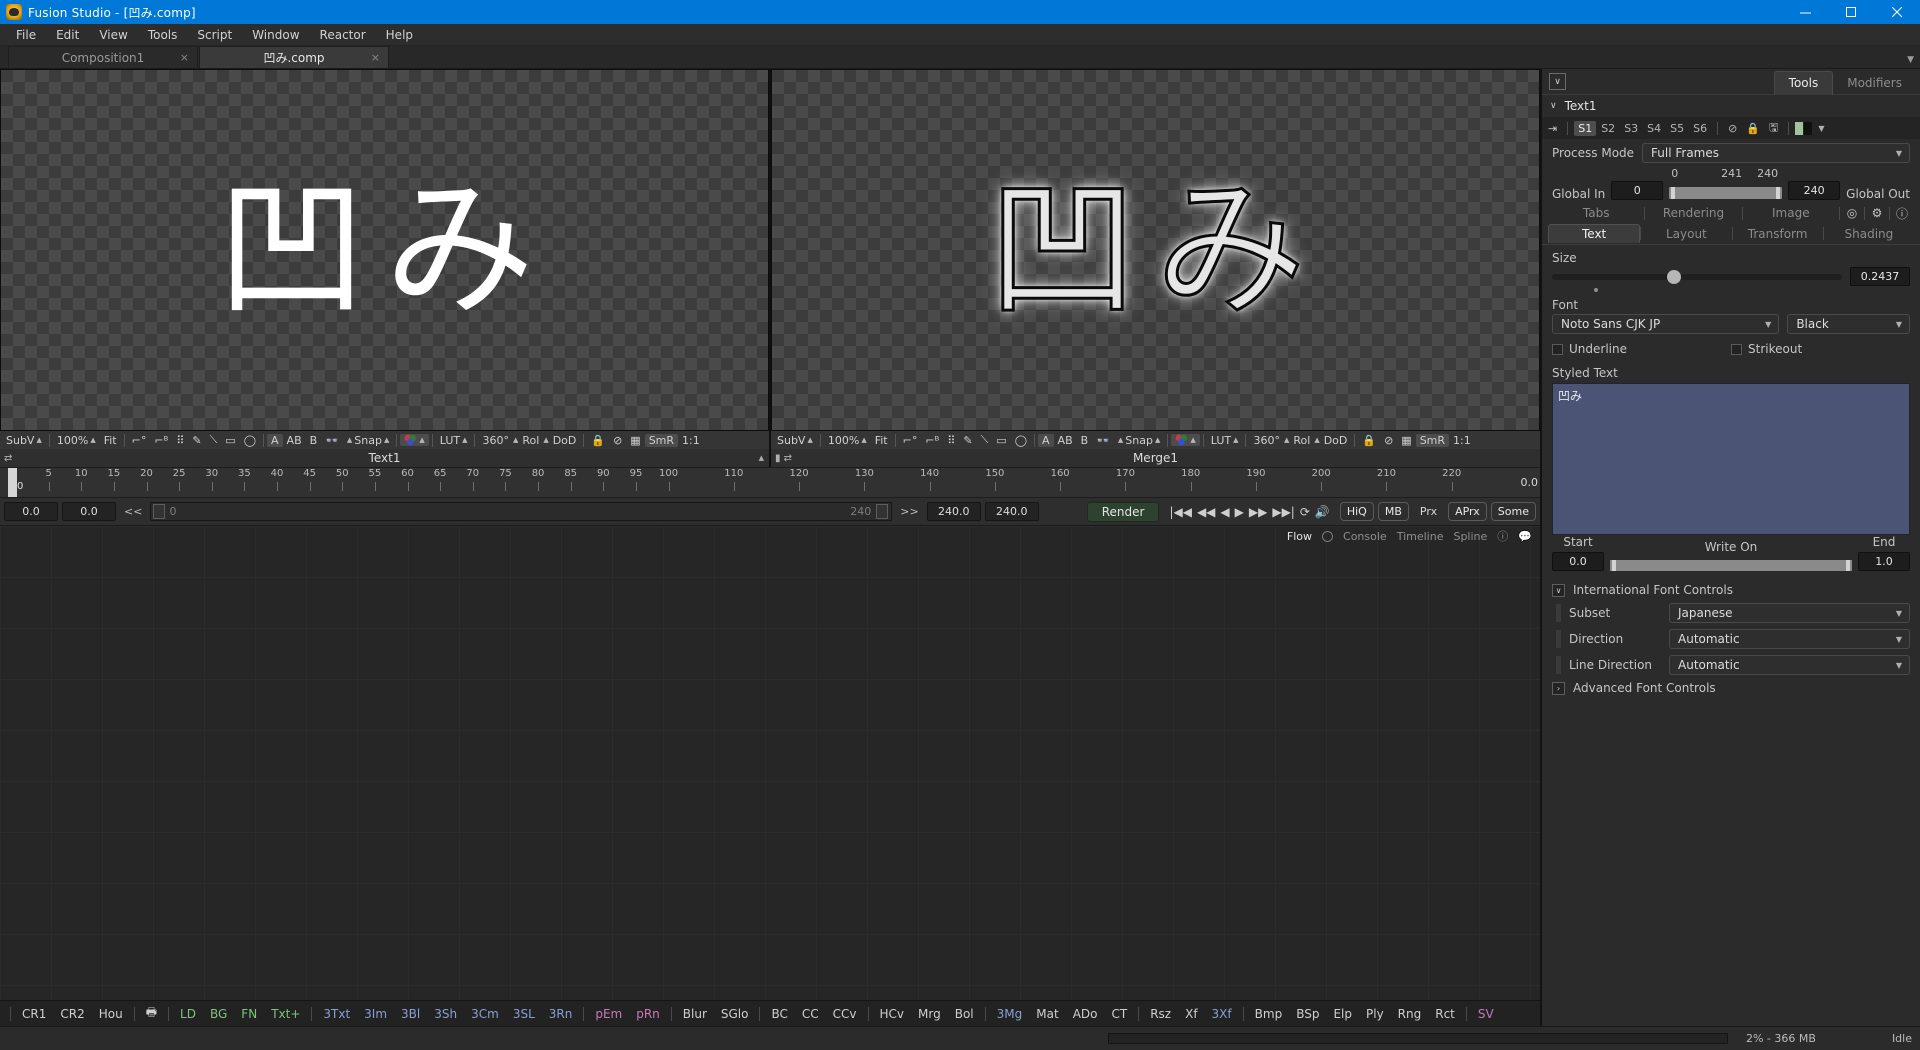 This screenshot has height=1050, width=1920. What do you see at coordinates (24, 440) in the screenshot?
I see `subview-button: SubV ▲` at bounding box center [24, 440].